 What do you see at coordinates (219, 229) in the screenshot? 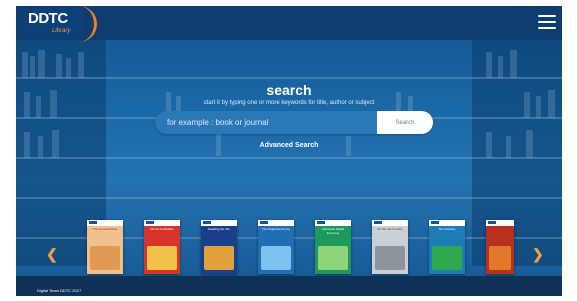
I see `book-cover-title: Reading the Tax` at bounding box center [219, 229].